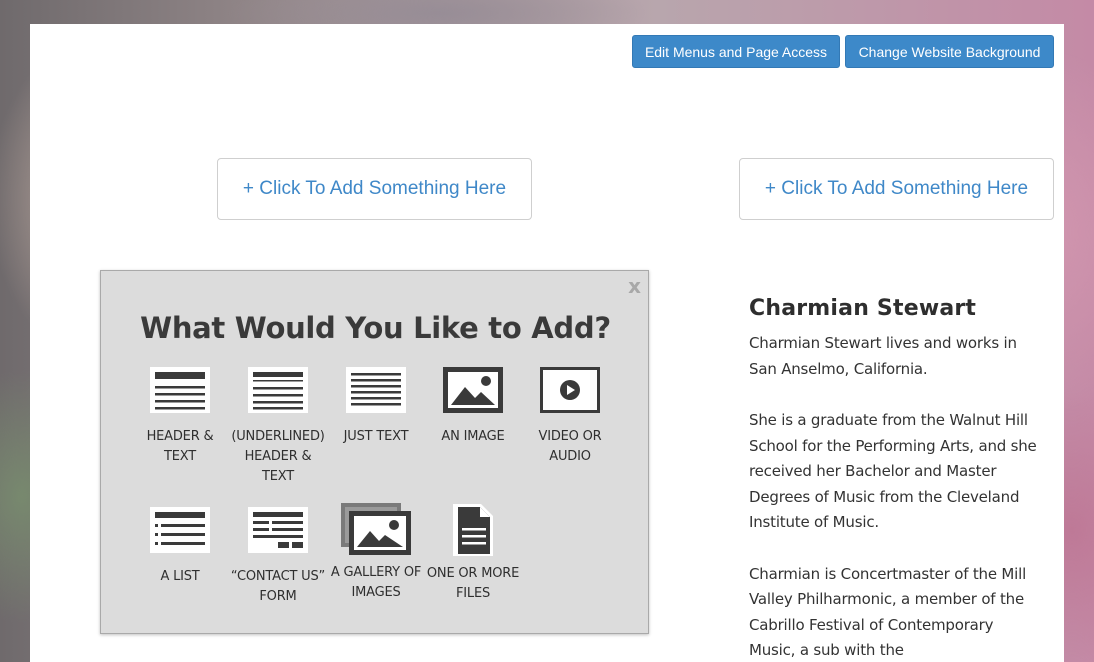  I want to click on underlined-header-text-icon, so click(278, 390).